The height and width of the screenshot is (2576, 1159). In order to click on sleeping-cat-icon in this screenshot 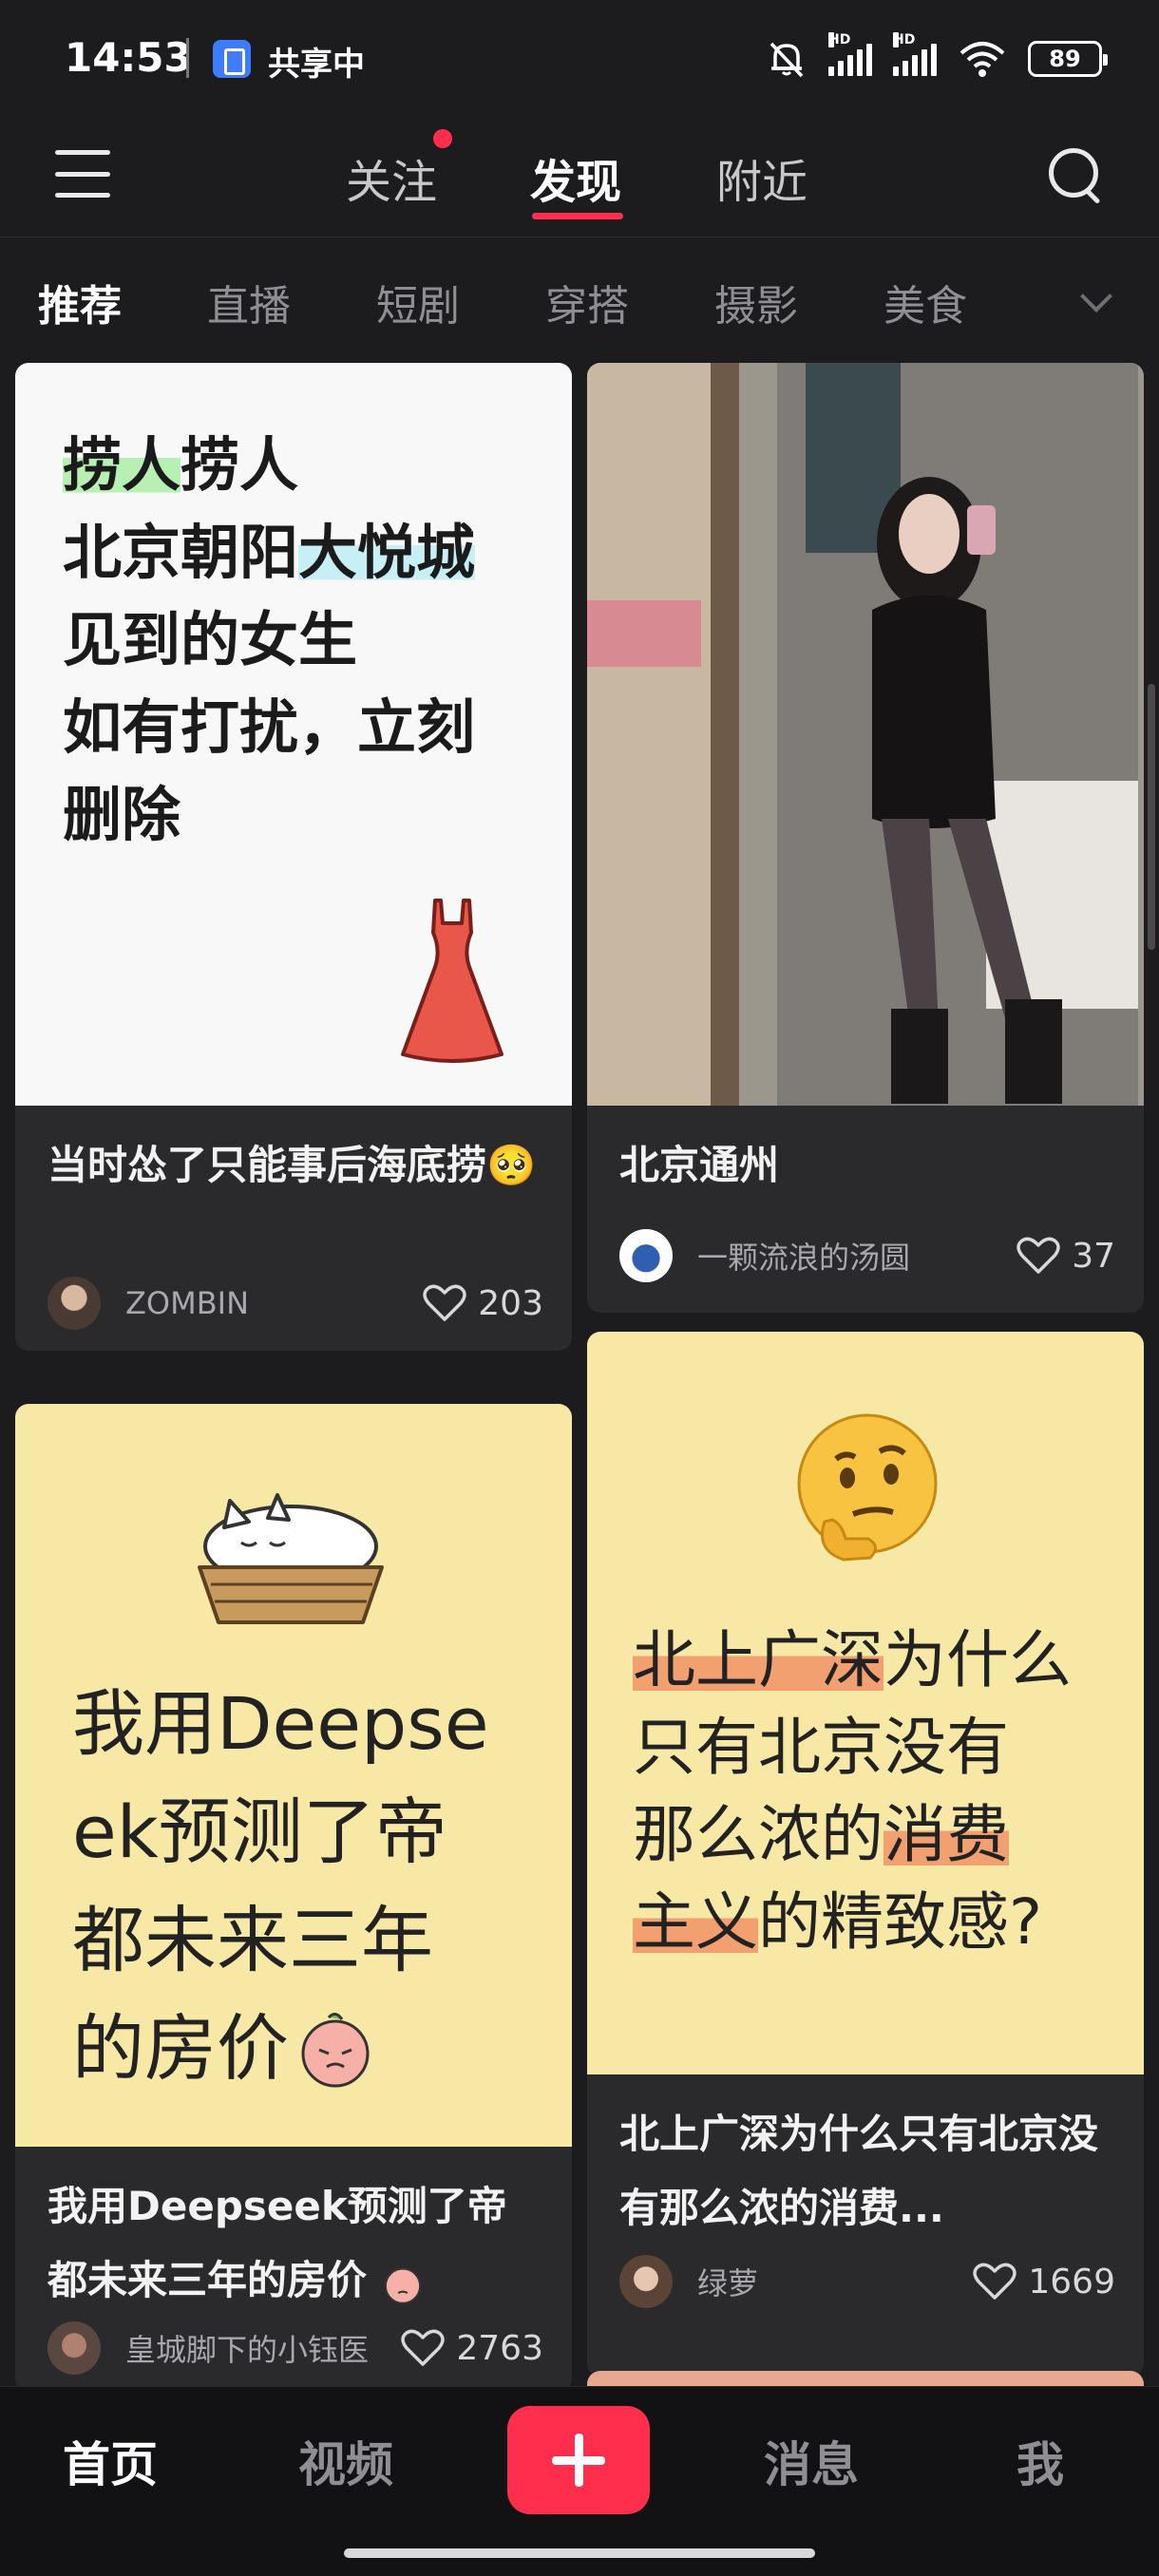, I will do `click(291, 1558)`.